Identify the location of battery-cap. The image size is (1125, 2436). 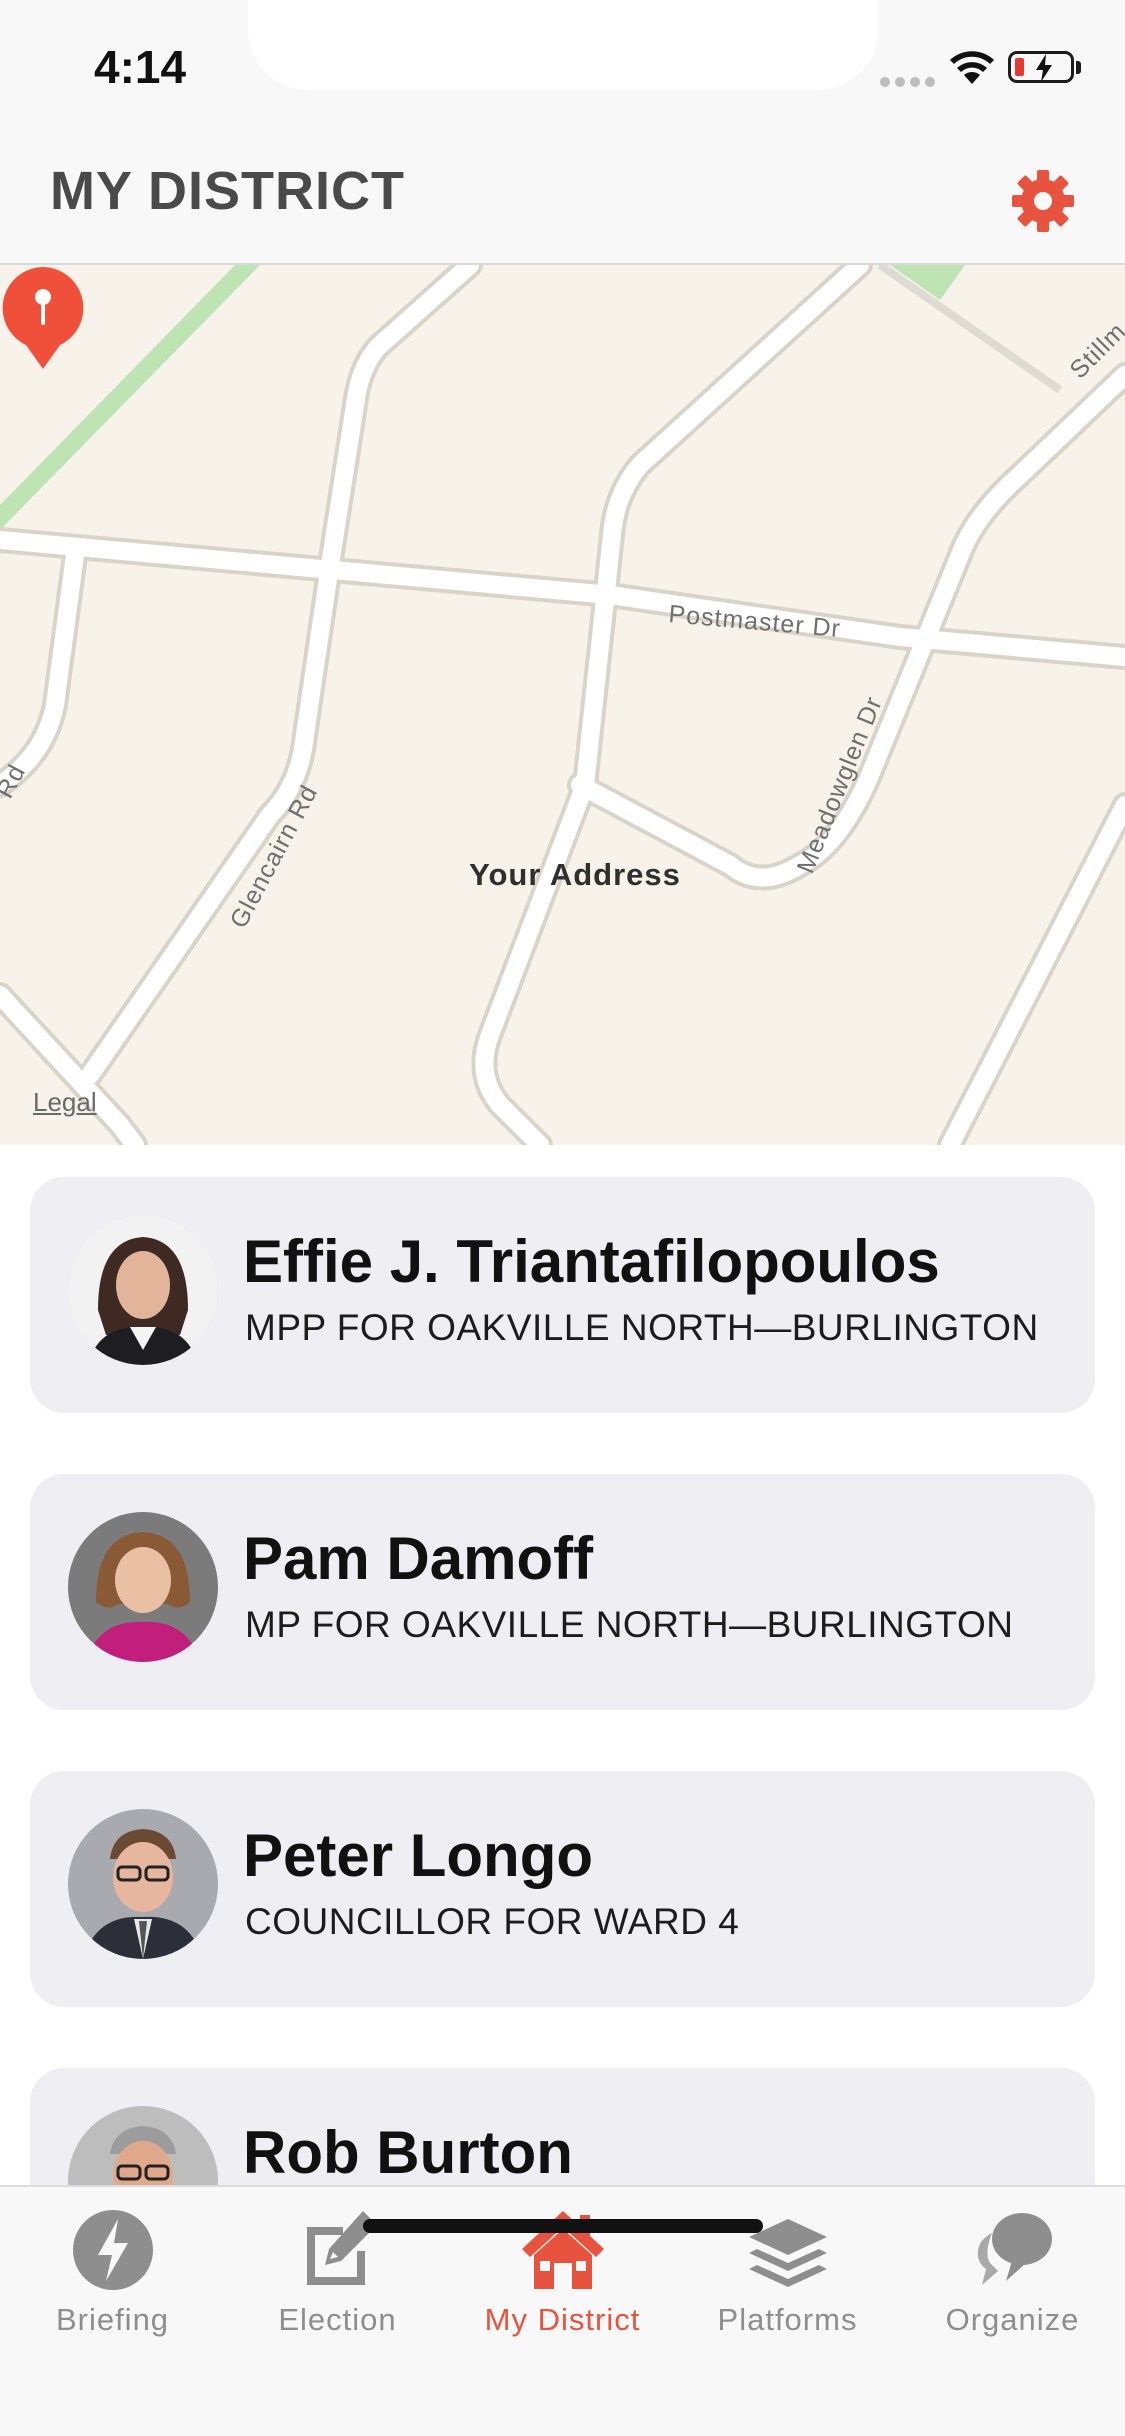
(1078, 67).